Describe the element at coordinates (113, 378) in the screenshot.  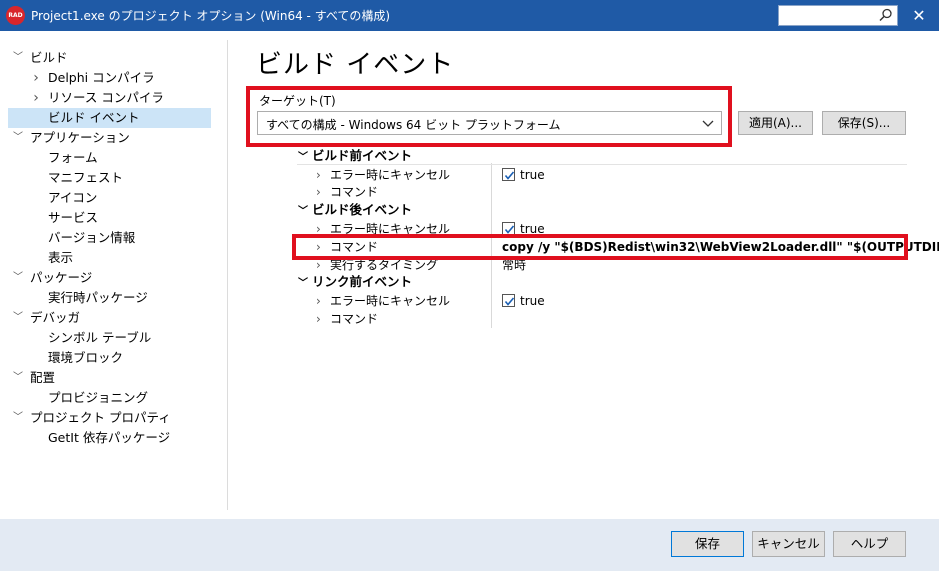
I see `tree-item: ﹀ 配置` at that location.